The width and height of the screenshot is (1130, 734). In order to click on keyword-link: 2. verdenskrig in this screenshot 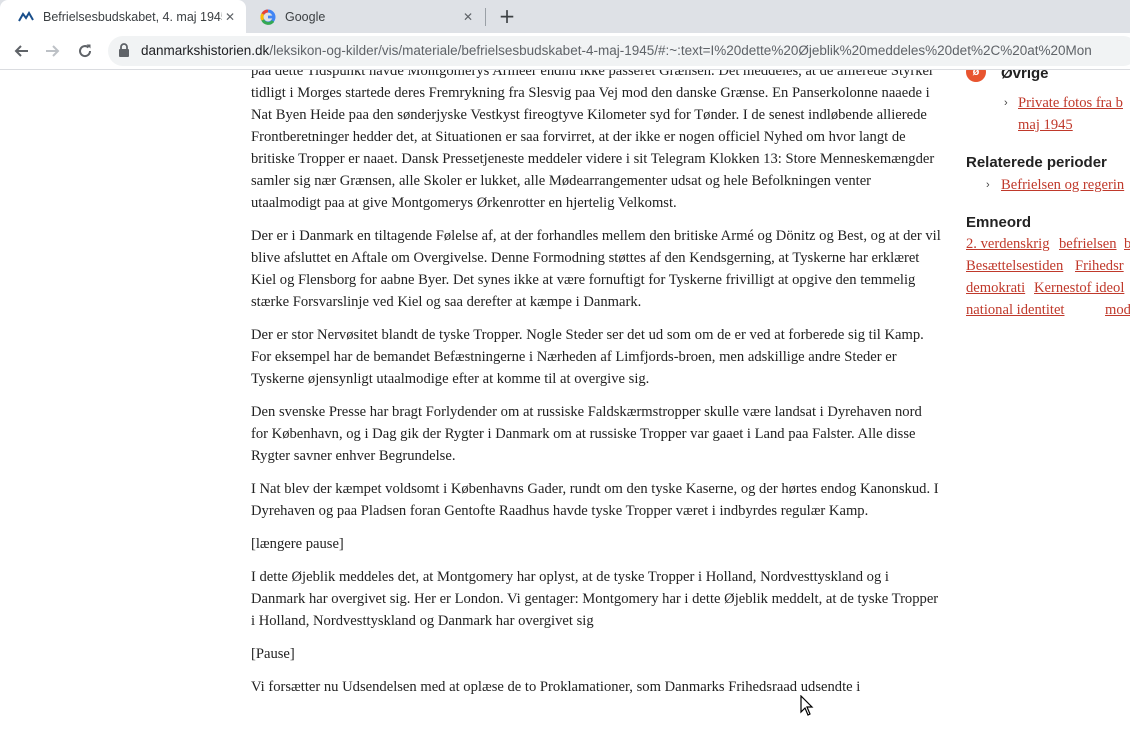, I will do `click(1008, 244)`.